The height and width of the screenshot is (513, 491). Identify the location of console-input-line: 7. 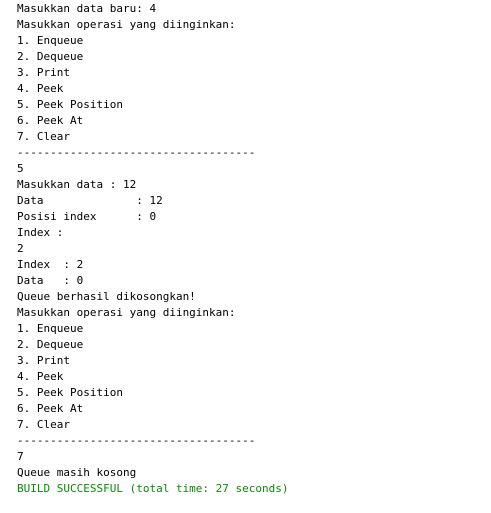
(20, 456).